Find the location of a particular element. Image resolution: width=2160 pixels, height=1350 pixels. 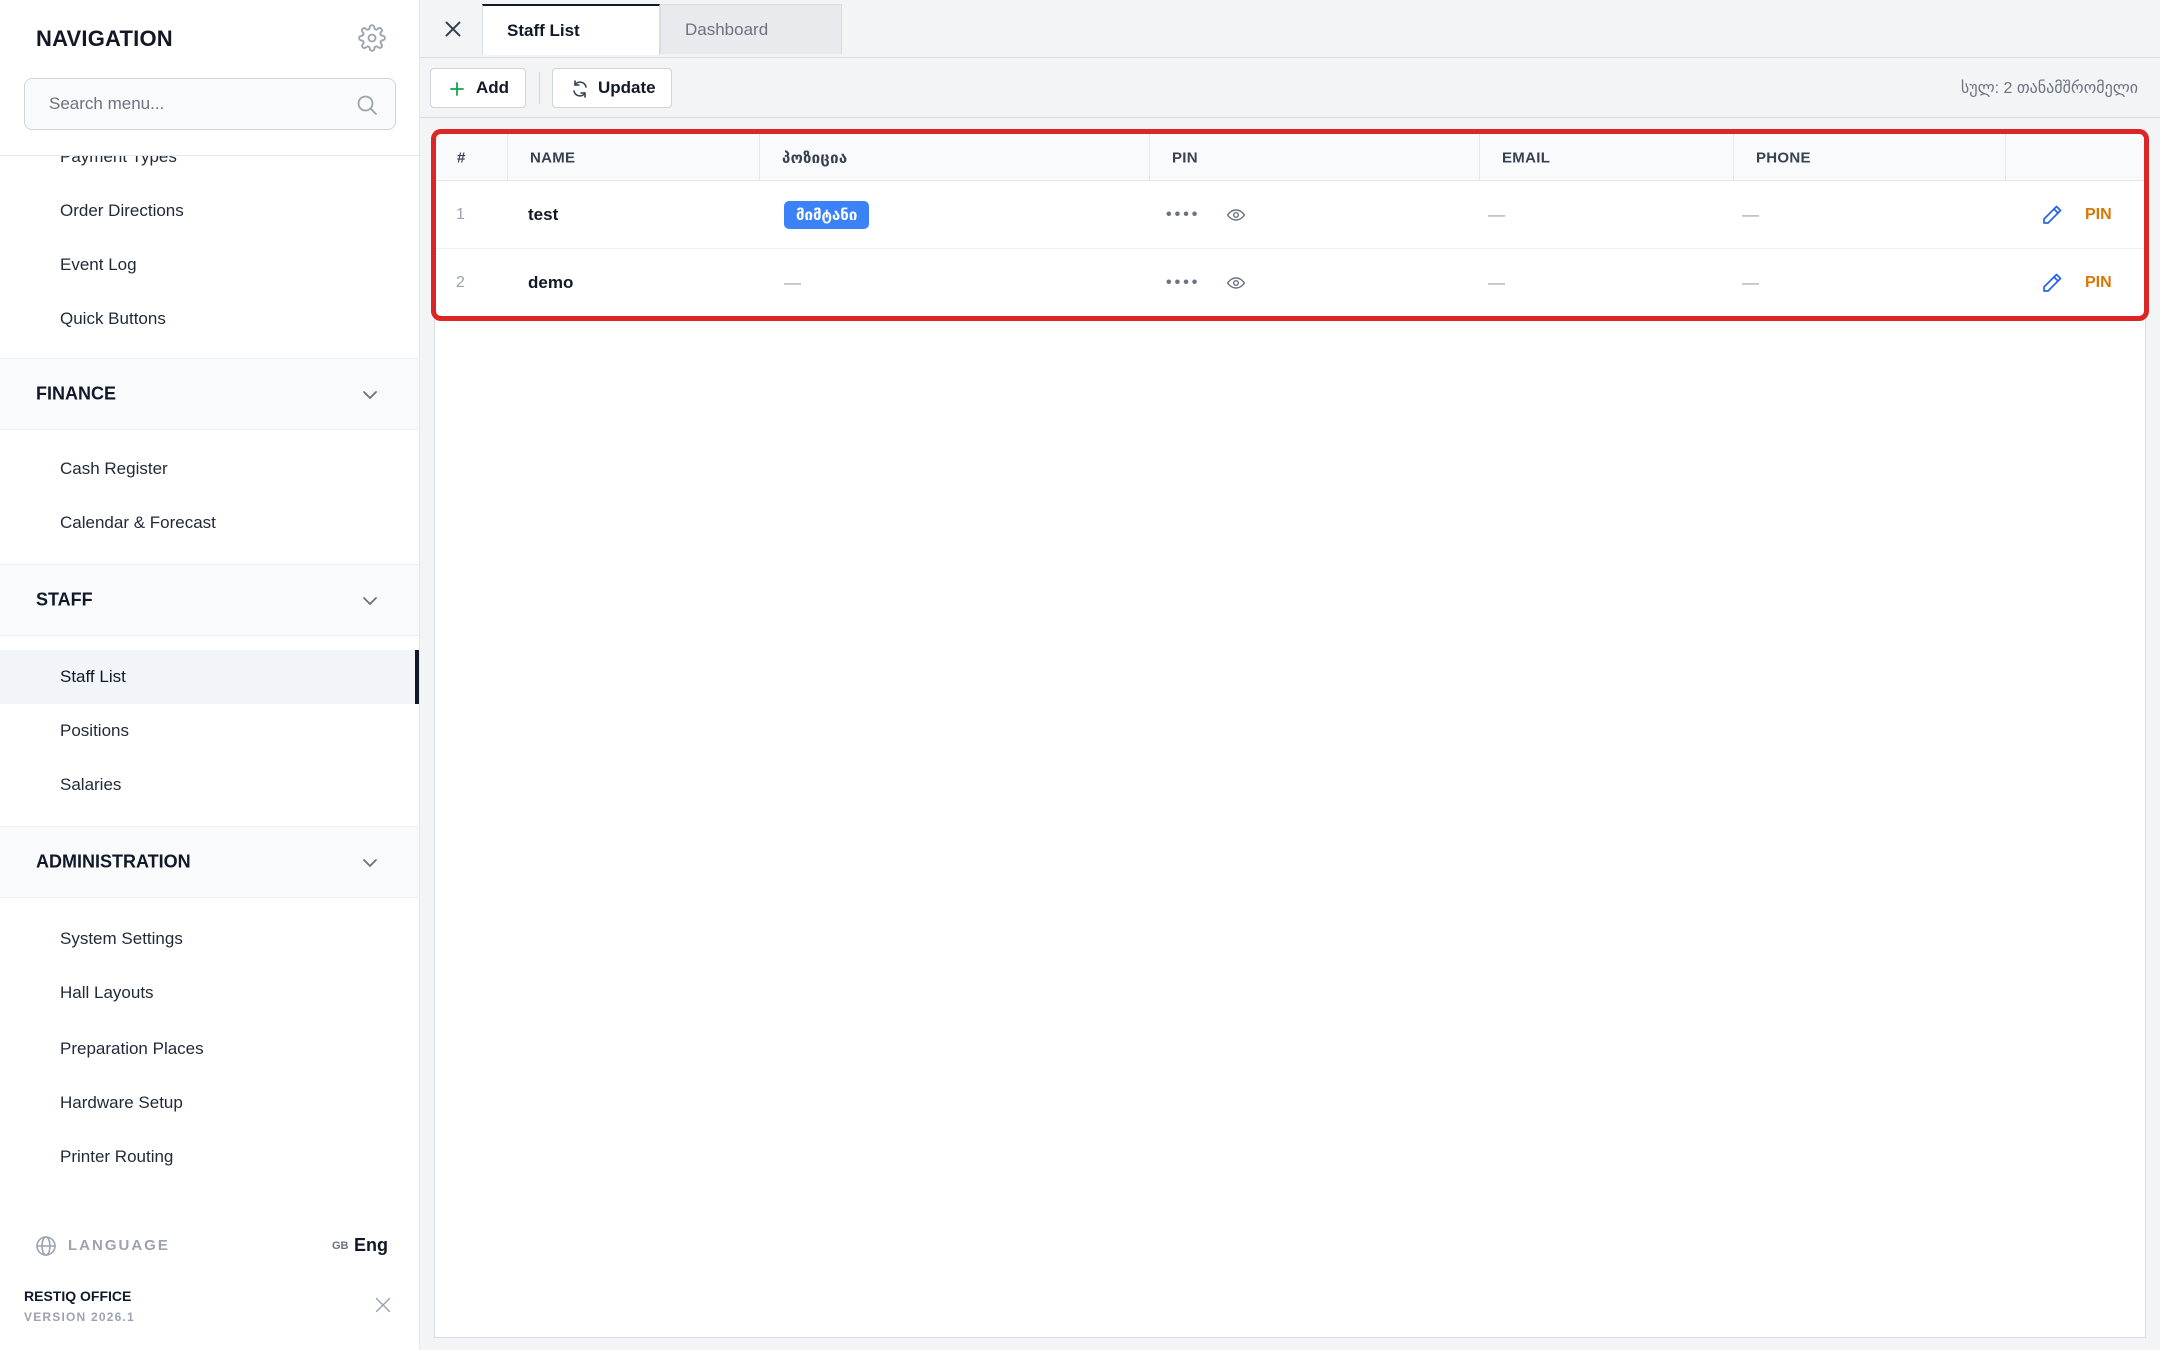

sidebar-item-quick-buttons: Quick Buttons is located at coordinates (209, 319).